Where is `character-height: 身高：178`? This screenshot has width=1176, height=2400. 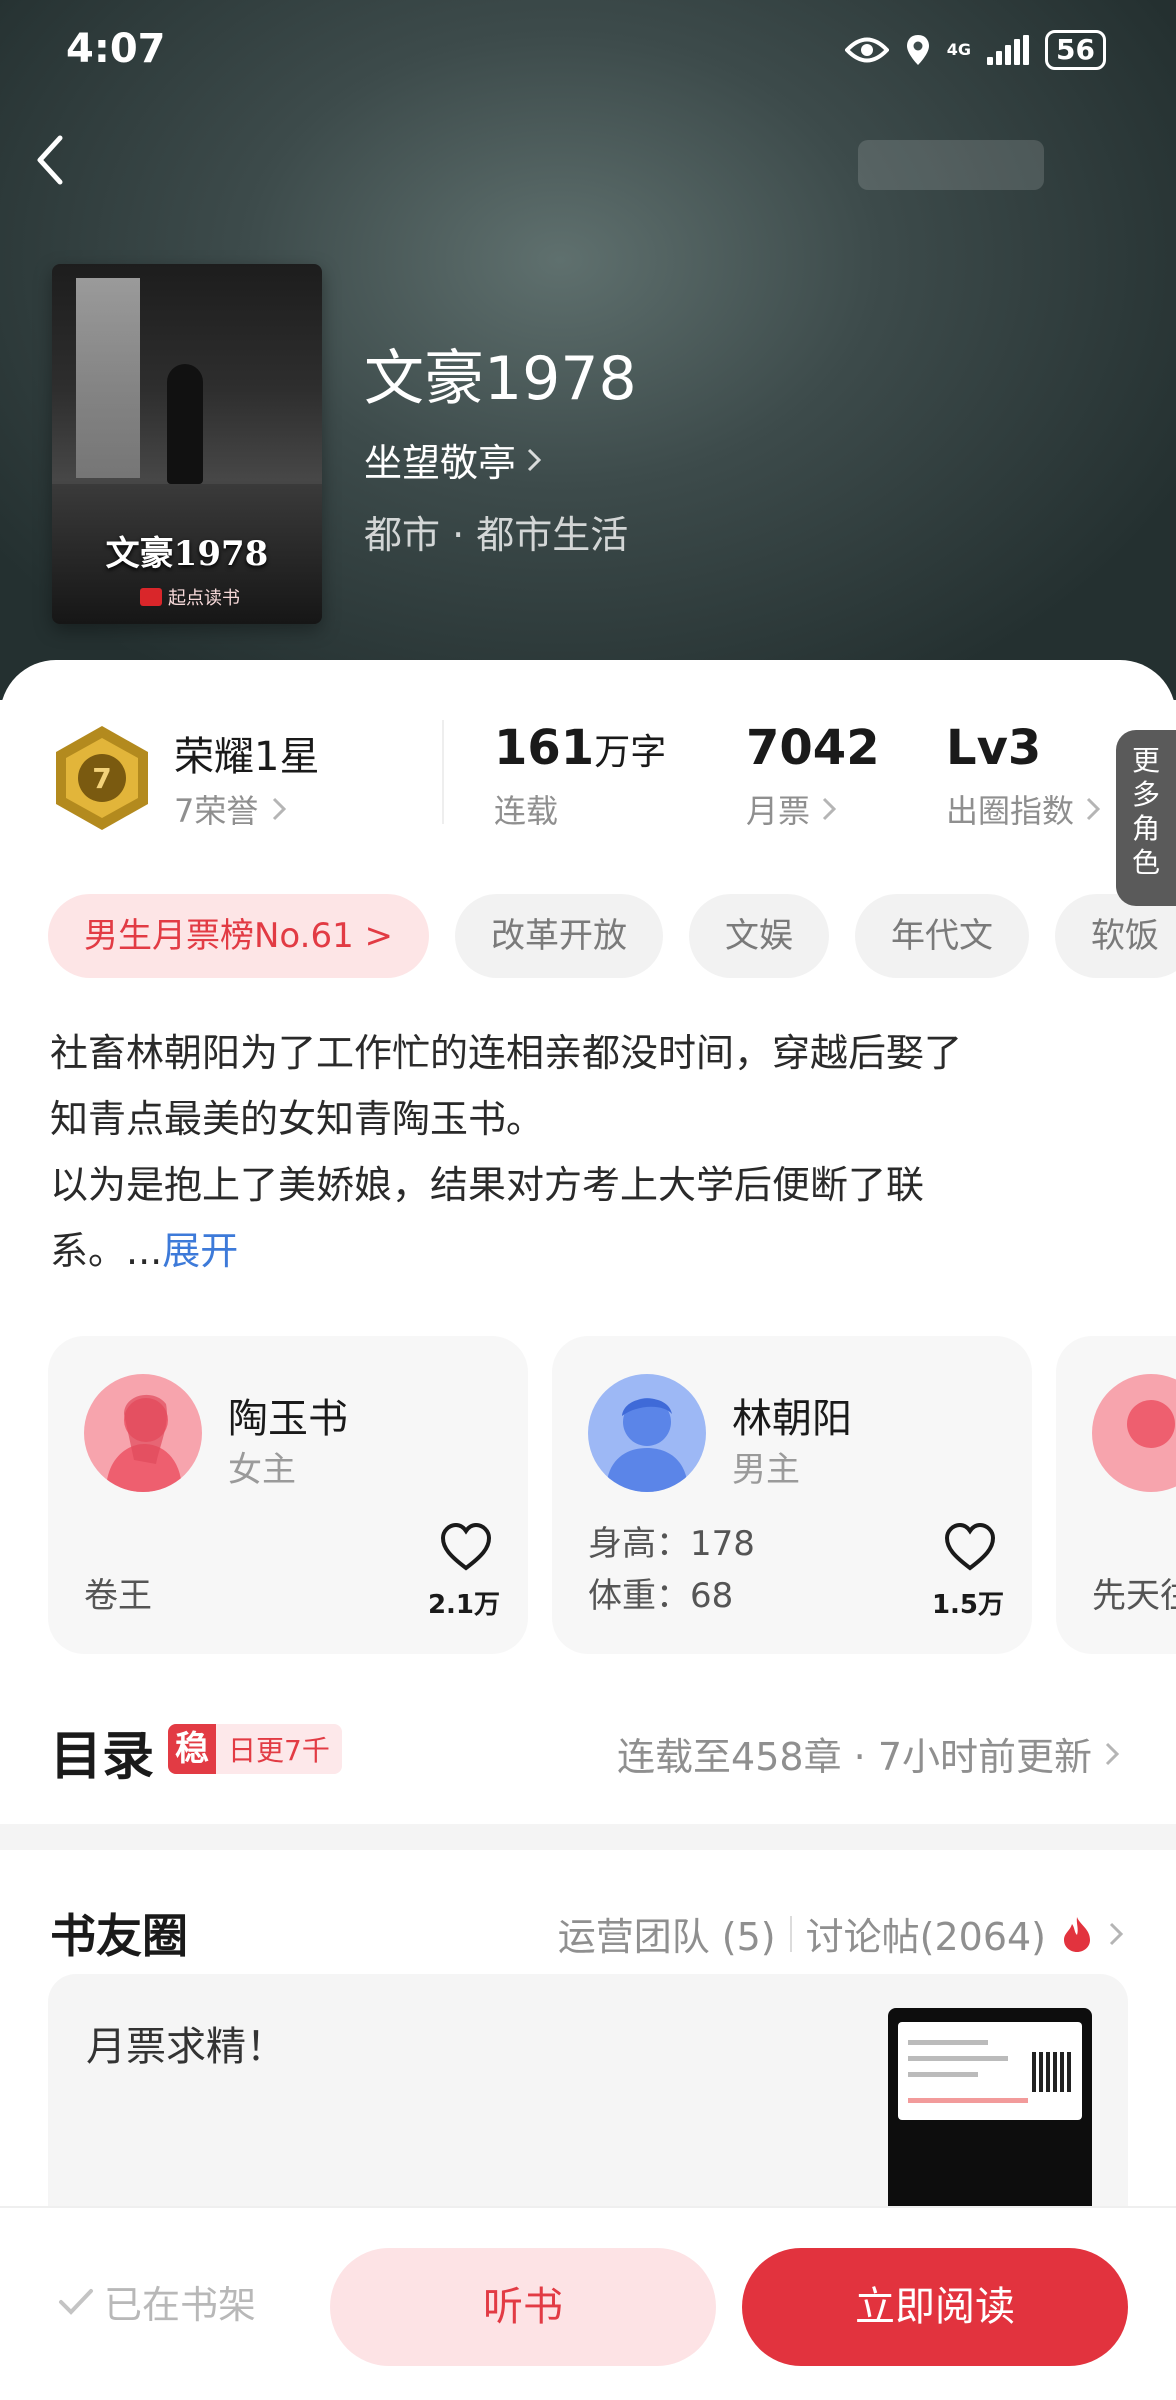 character-height: 身高：178 is located at coordinates (671, 1544).